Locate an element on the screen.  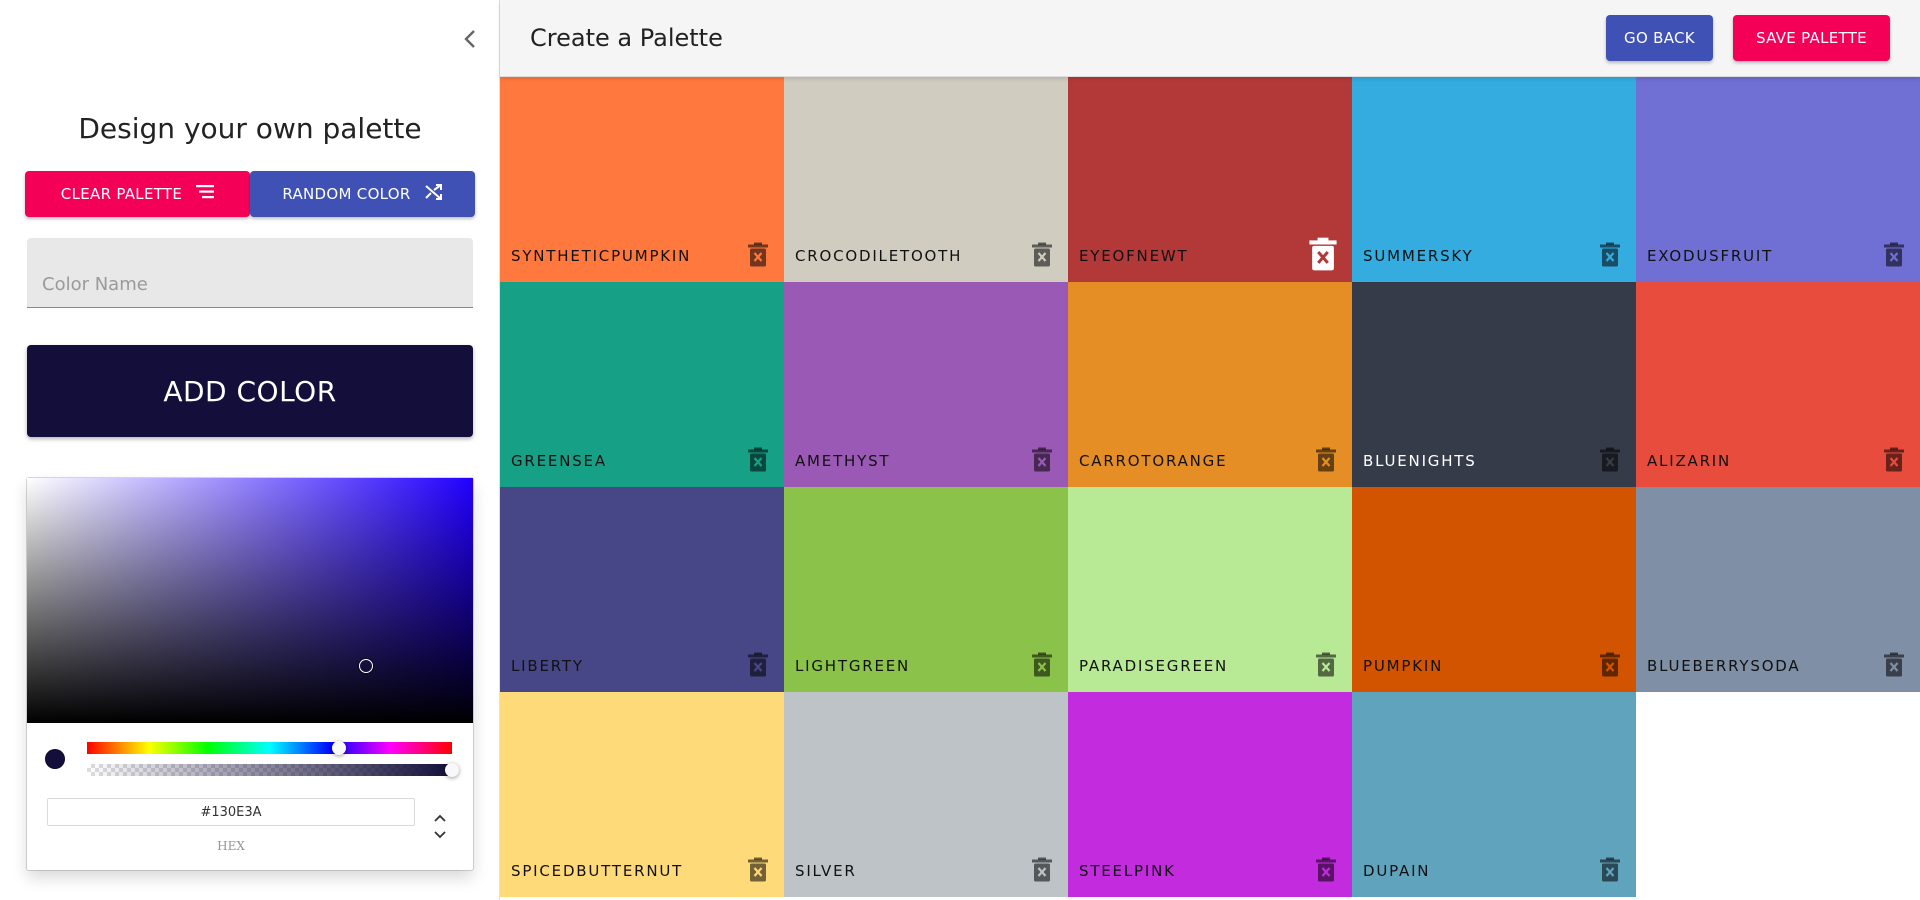
color-box-label: Dupain is located at coordinates (1397, 871).